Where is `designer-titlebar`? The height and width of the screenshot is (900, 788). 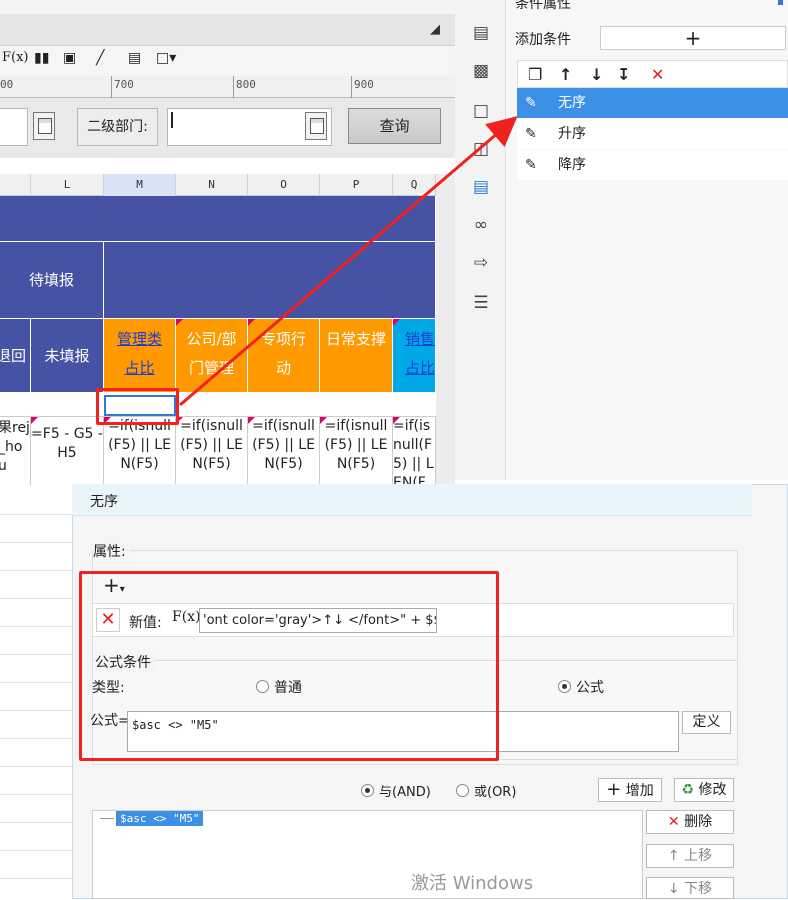
designer-titlebar is located at coordinates (227, 30).